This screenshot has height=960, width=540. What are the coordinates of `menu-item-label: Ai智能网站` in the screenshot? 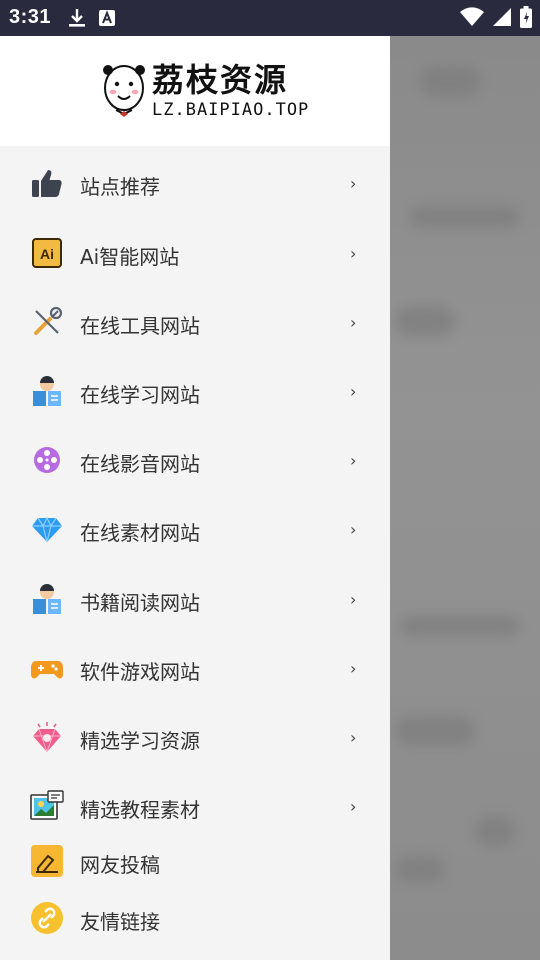 It's located at (130, 257).